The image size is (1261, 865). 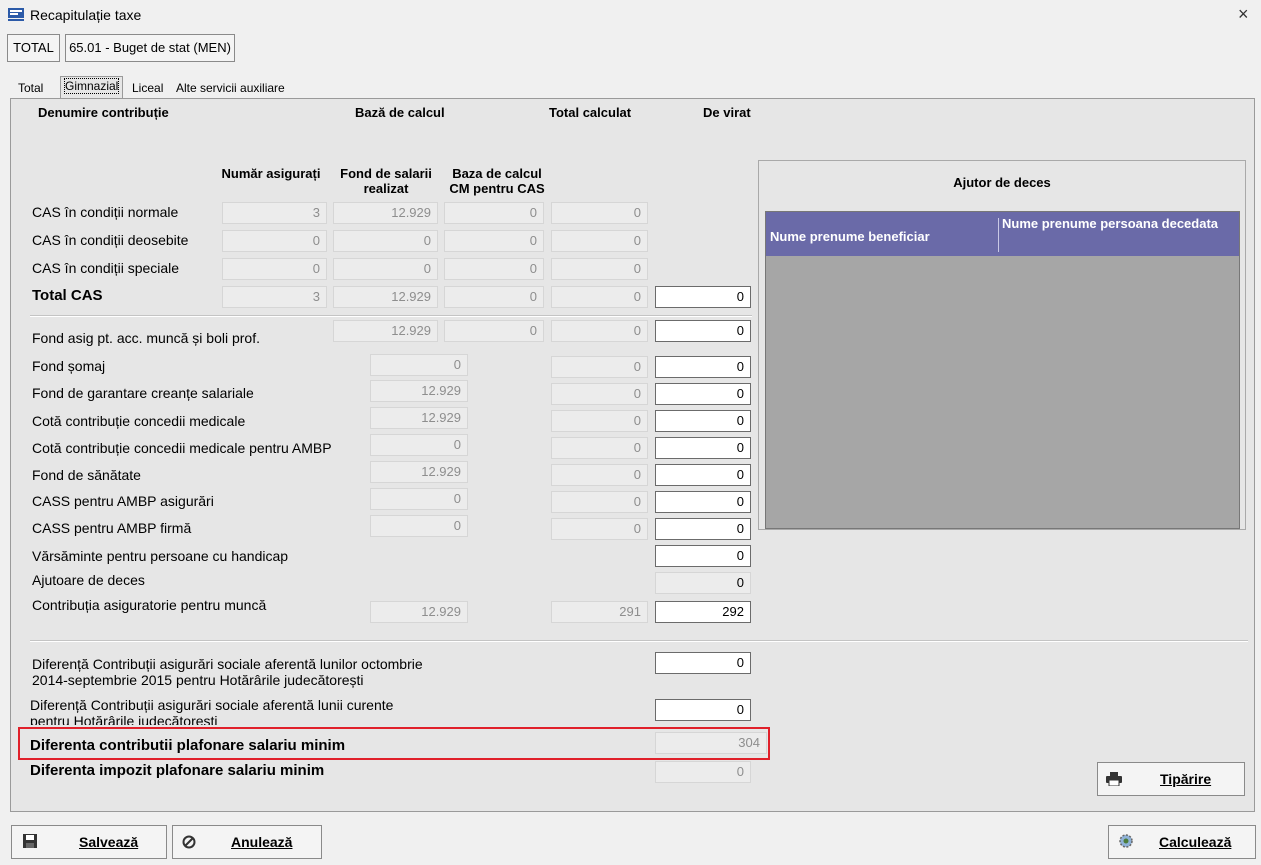 I want to click on concedii-ambp-total: 0, so click(x=599, y=448).